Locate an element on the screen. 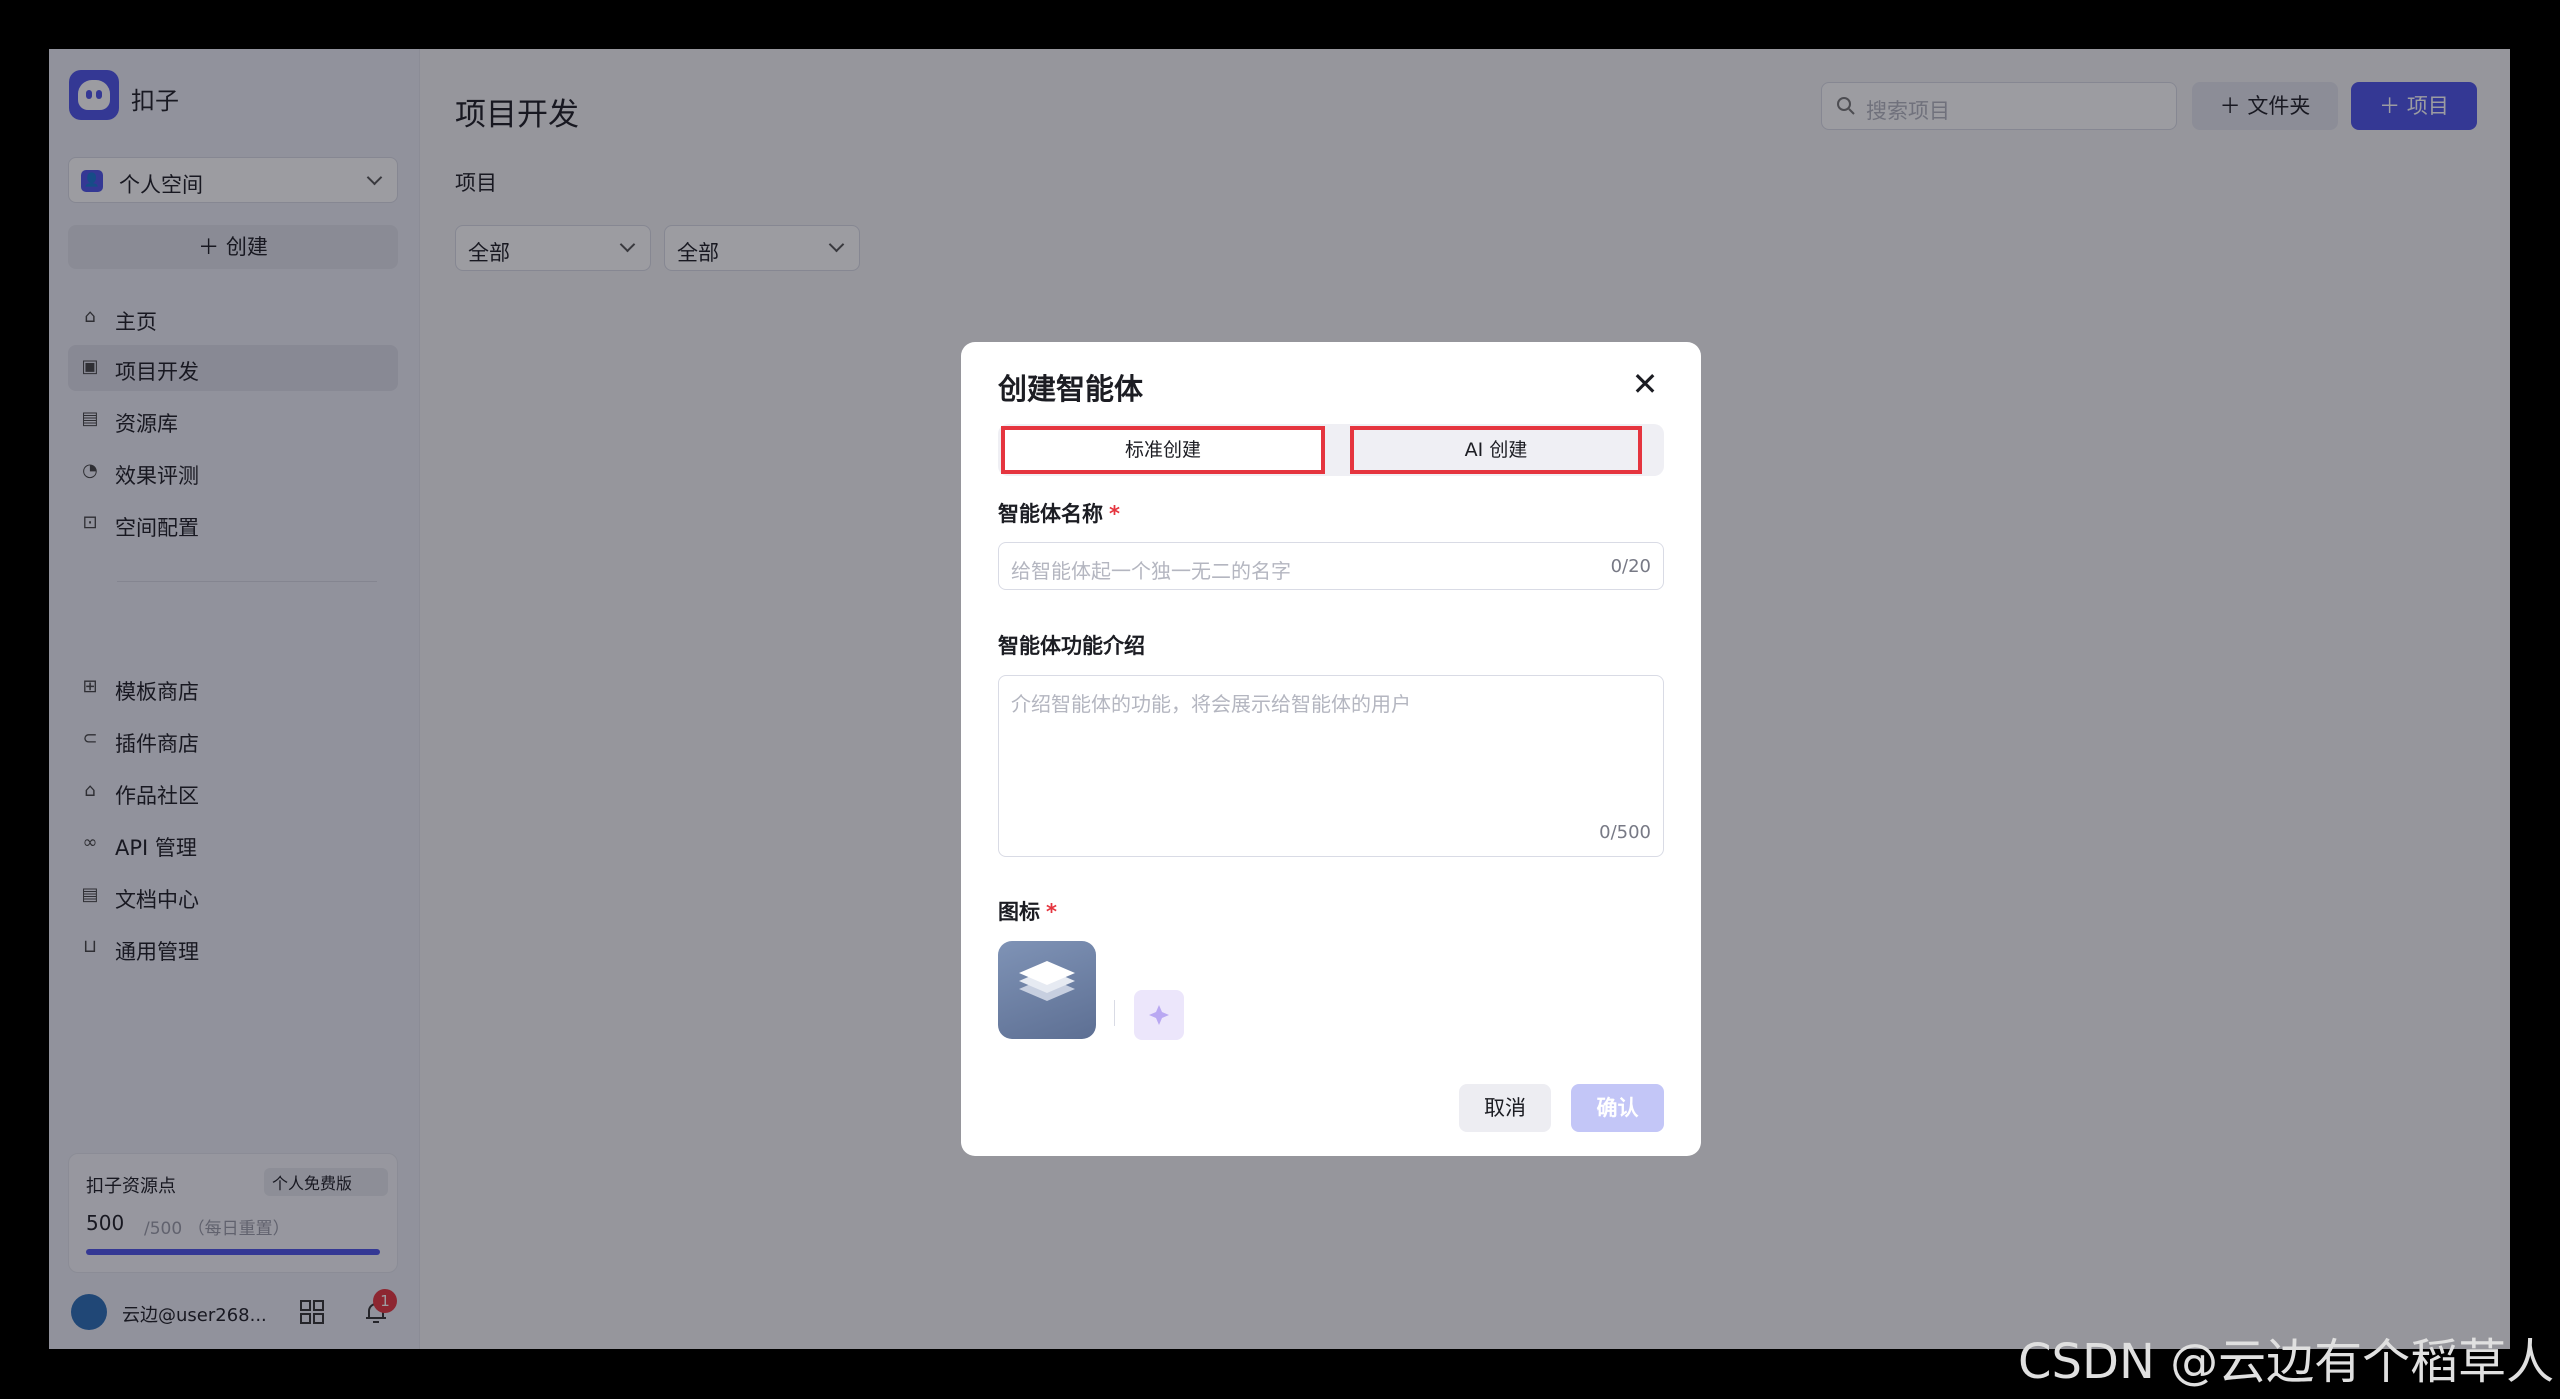 Image resolution: width=2560 pixels, height=1399 pixels. tab-ai-create: AI 创建 is located at coordinates (1496, 450).